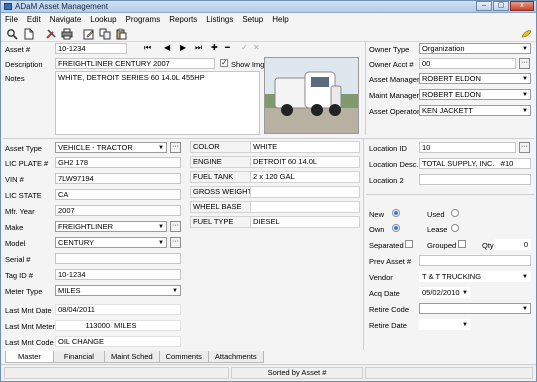 This screenshot has width=537, height=382. I want to click on menu-file: File, so click(12, 20).